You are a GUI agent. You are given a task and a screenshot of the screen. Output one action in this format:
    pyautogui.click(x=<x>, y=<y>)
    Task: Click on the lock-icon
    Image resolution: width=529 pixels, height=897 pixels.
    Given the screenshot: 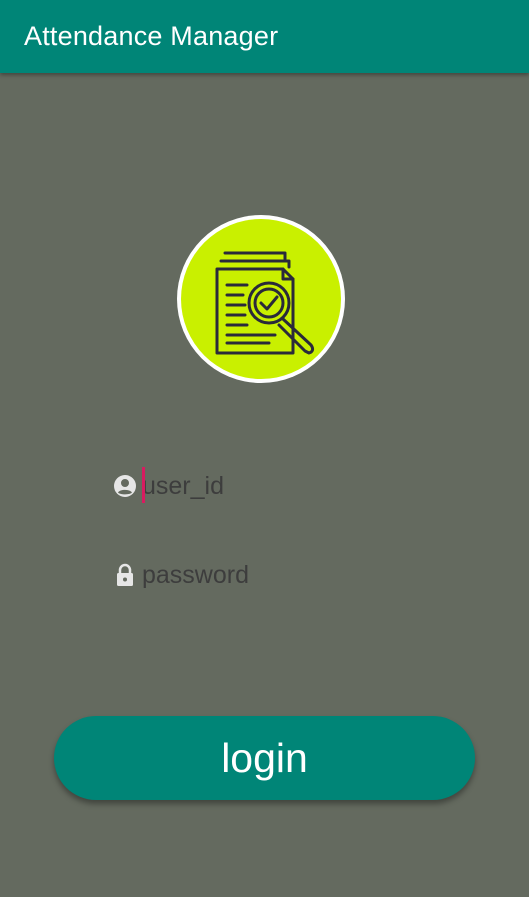 What is the action you would take?
    pyautogui.click(x=125, y=575)
    